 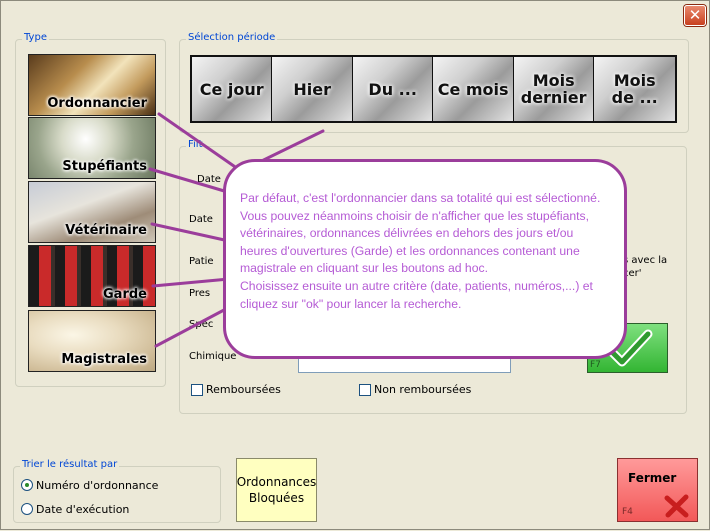 I want to click on filter-right-text-1: s avec la, so click(x=645, y=260).